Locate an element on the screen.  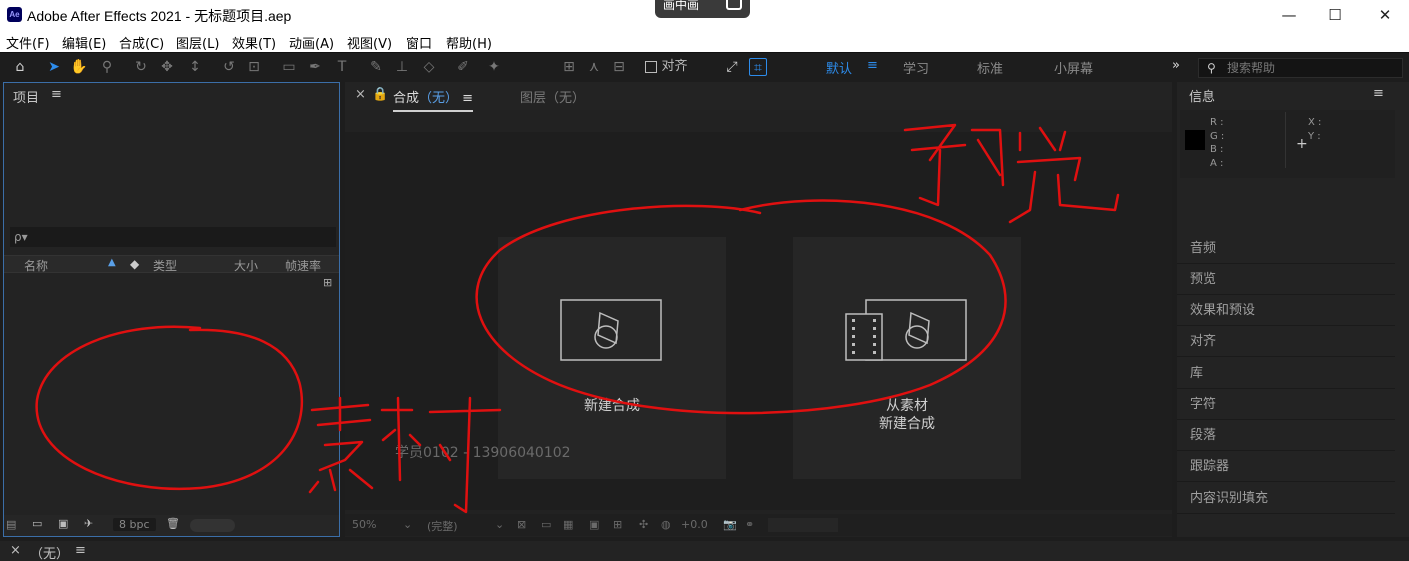
panel-audio: 音频 is located at coordinates (1286, 249).